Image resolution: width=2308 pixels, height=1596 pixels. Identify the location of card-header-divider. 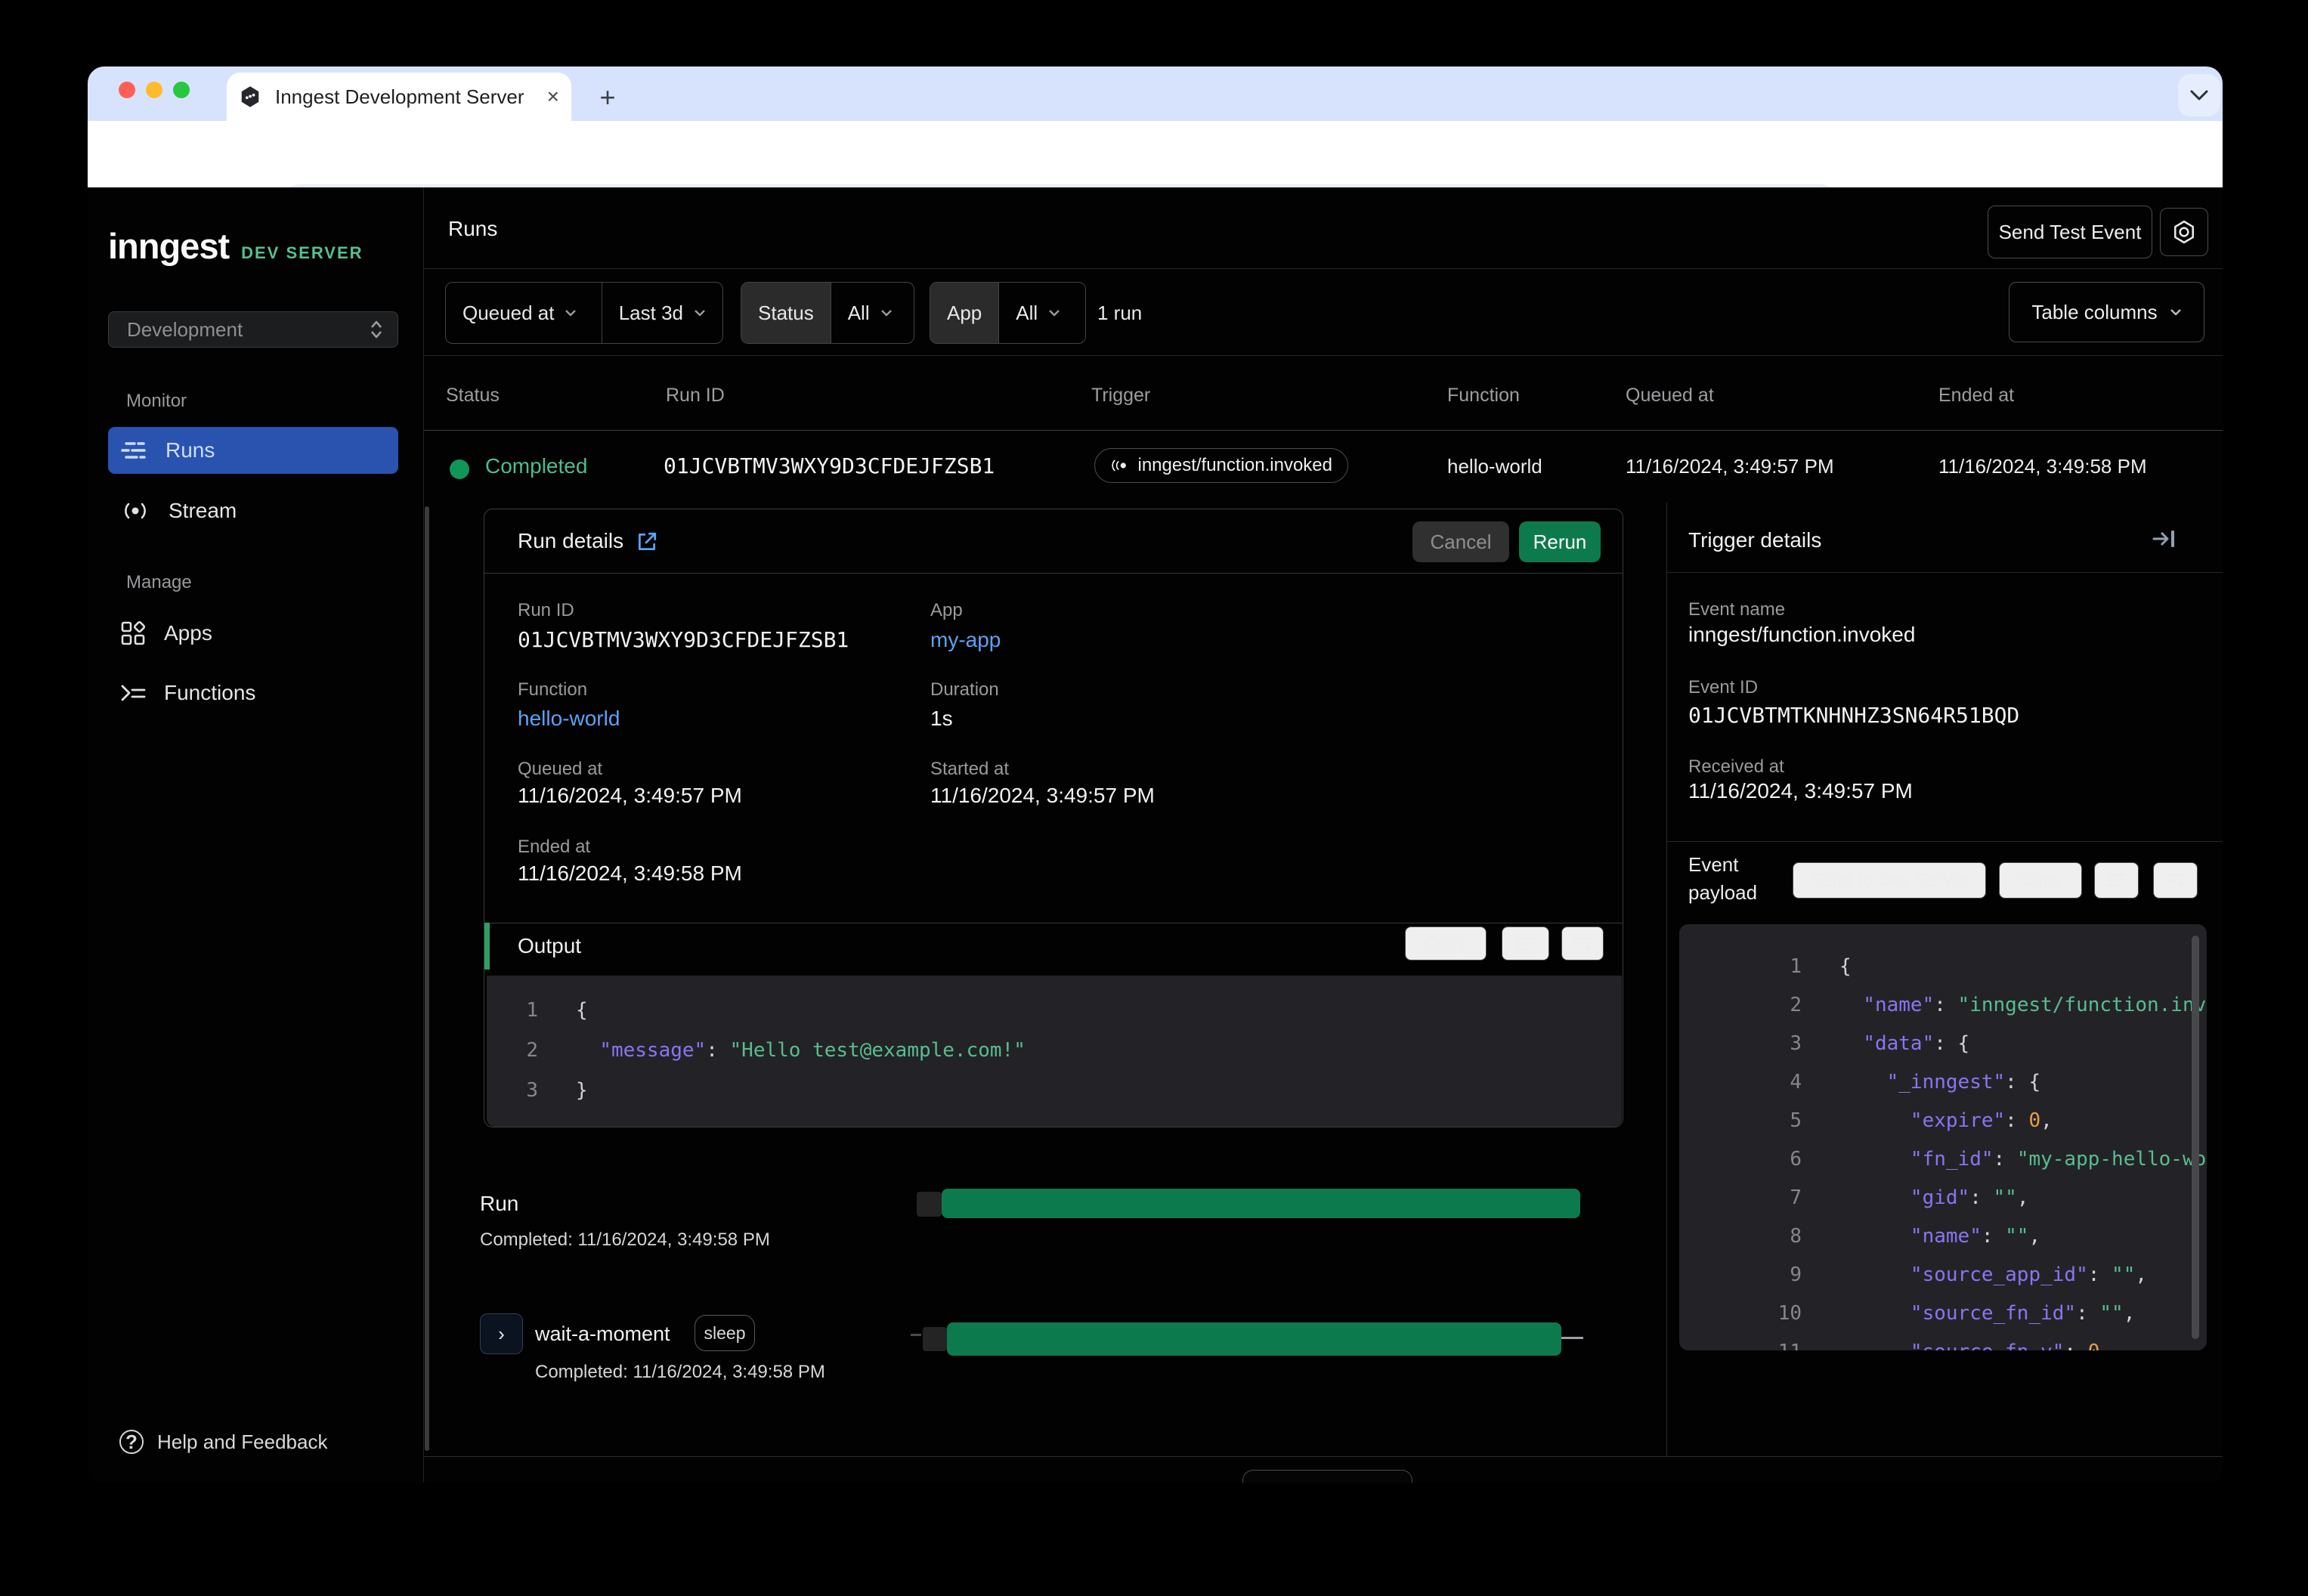
(1053, 573).